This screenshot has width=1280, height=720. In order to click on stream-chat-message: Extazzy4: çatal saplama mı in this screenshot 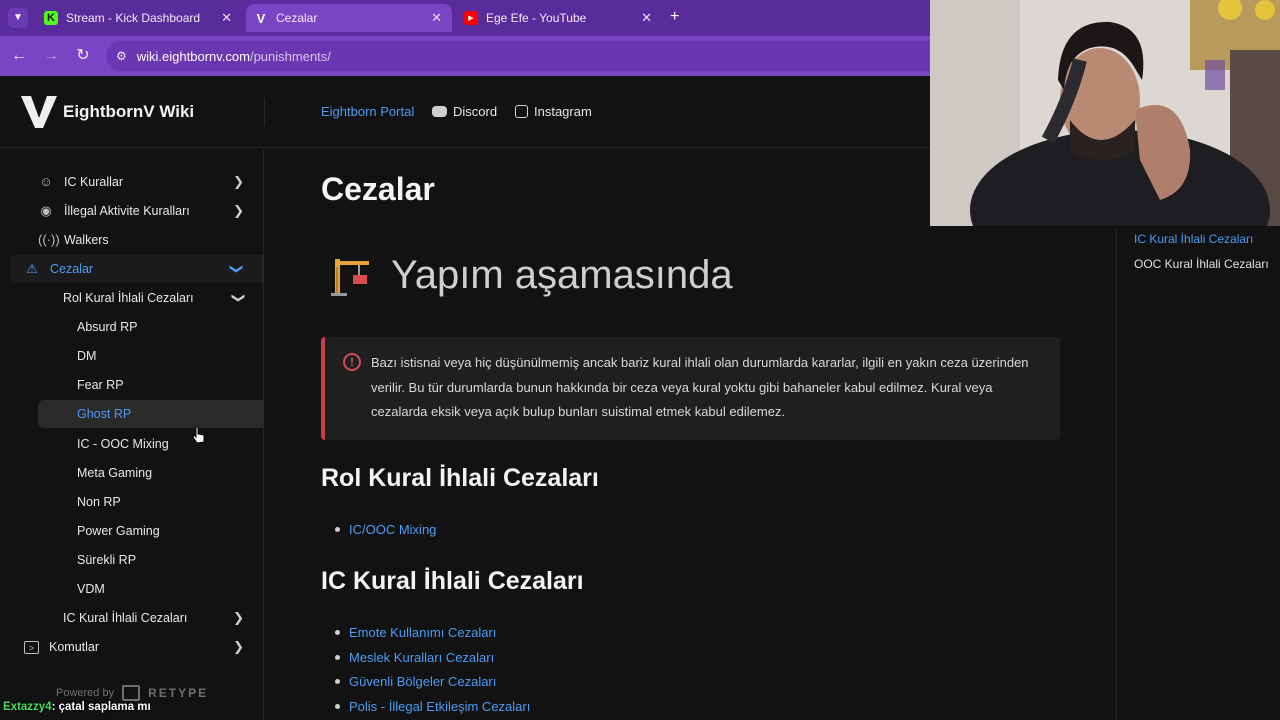, I will do `click(77, 707)`.